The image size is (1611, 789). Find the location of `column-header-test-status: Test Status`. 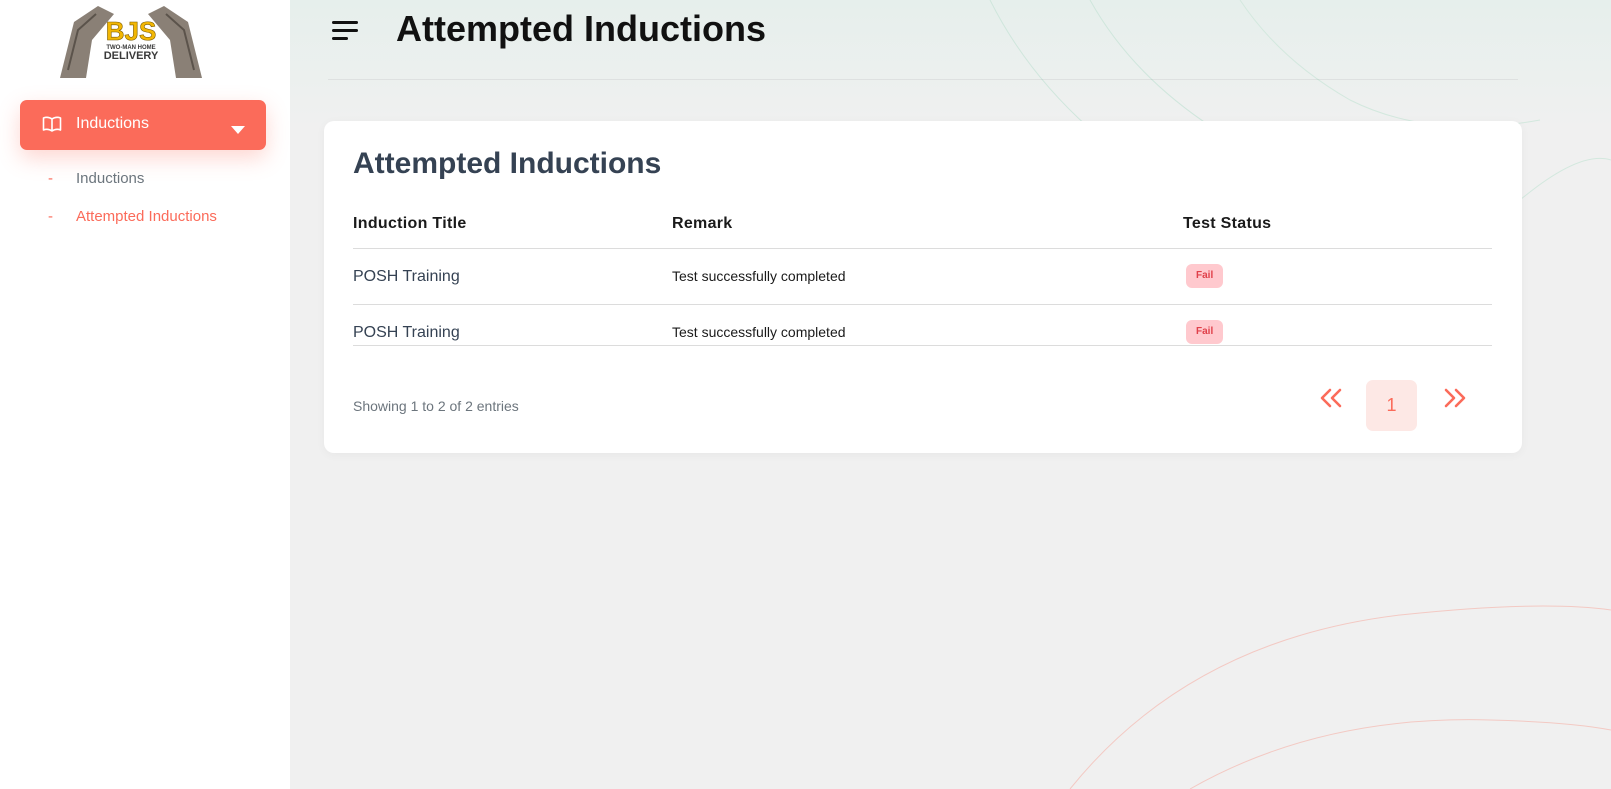

column-header-test-status: Test Status is located at coordinates (1227, 224).